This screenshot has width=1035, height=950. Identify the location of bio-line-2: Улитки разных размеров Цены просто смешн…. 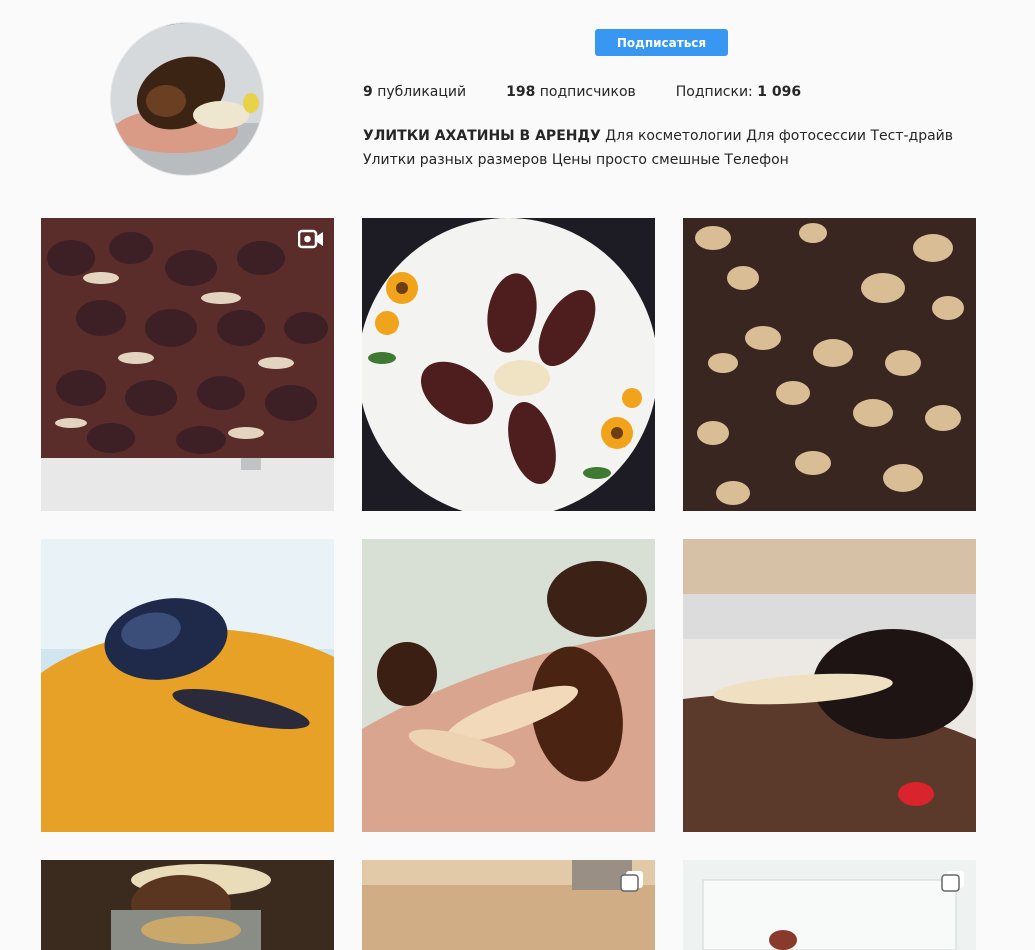
(576, 160).